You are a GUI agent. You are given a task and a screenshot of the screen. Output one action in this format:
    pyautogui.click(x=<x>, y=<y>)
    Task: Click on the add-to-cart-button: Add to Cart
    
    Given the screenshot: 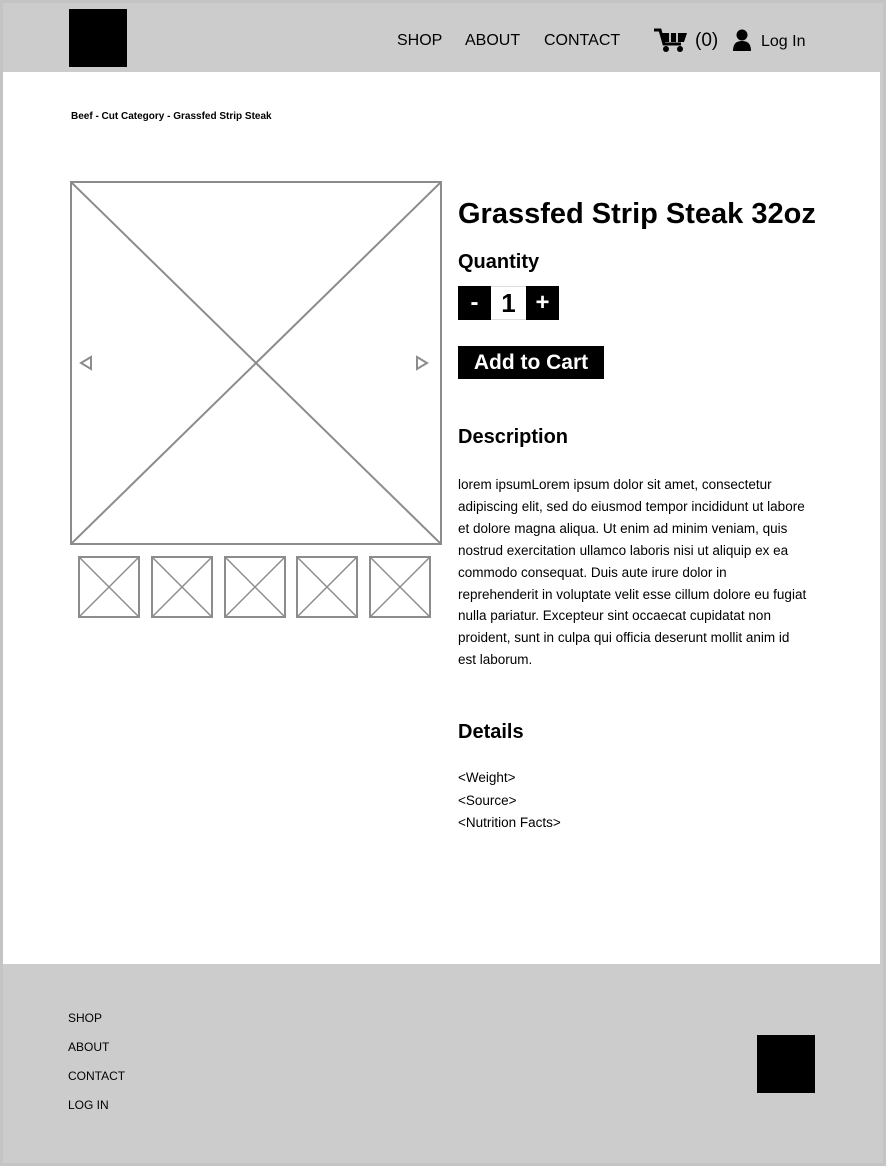 What is the action you would take?
    pyautogui.click(x=531, y=362)
    